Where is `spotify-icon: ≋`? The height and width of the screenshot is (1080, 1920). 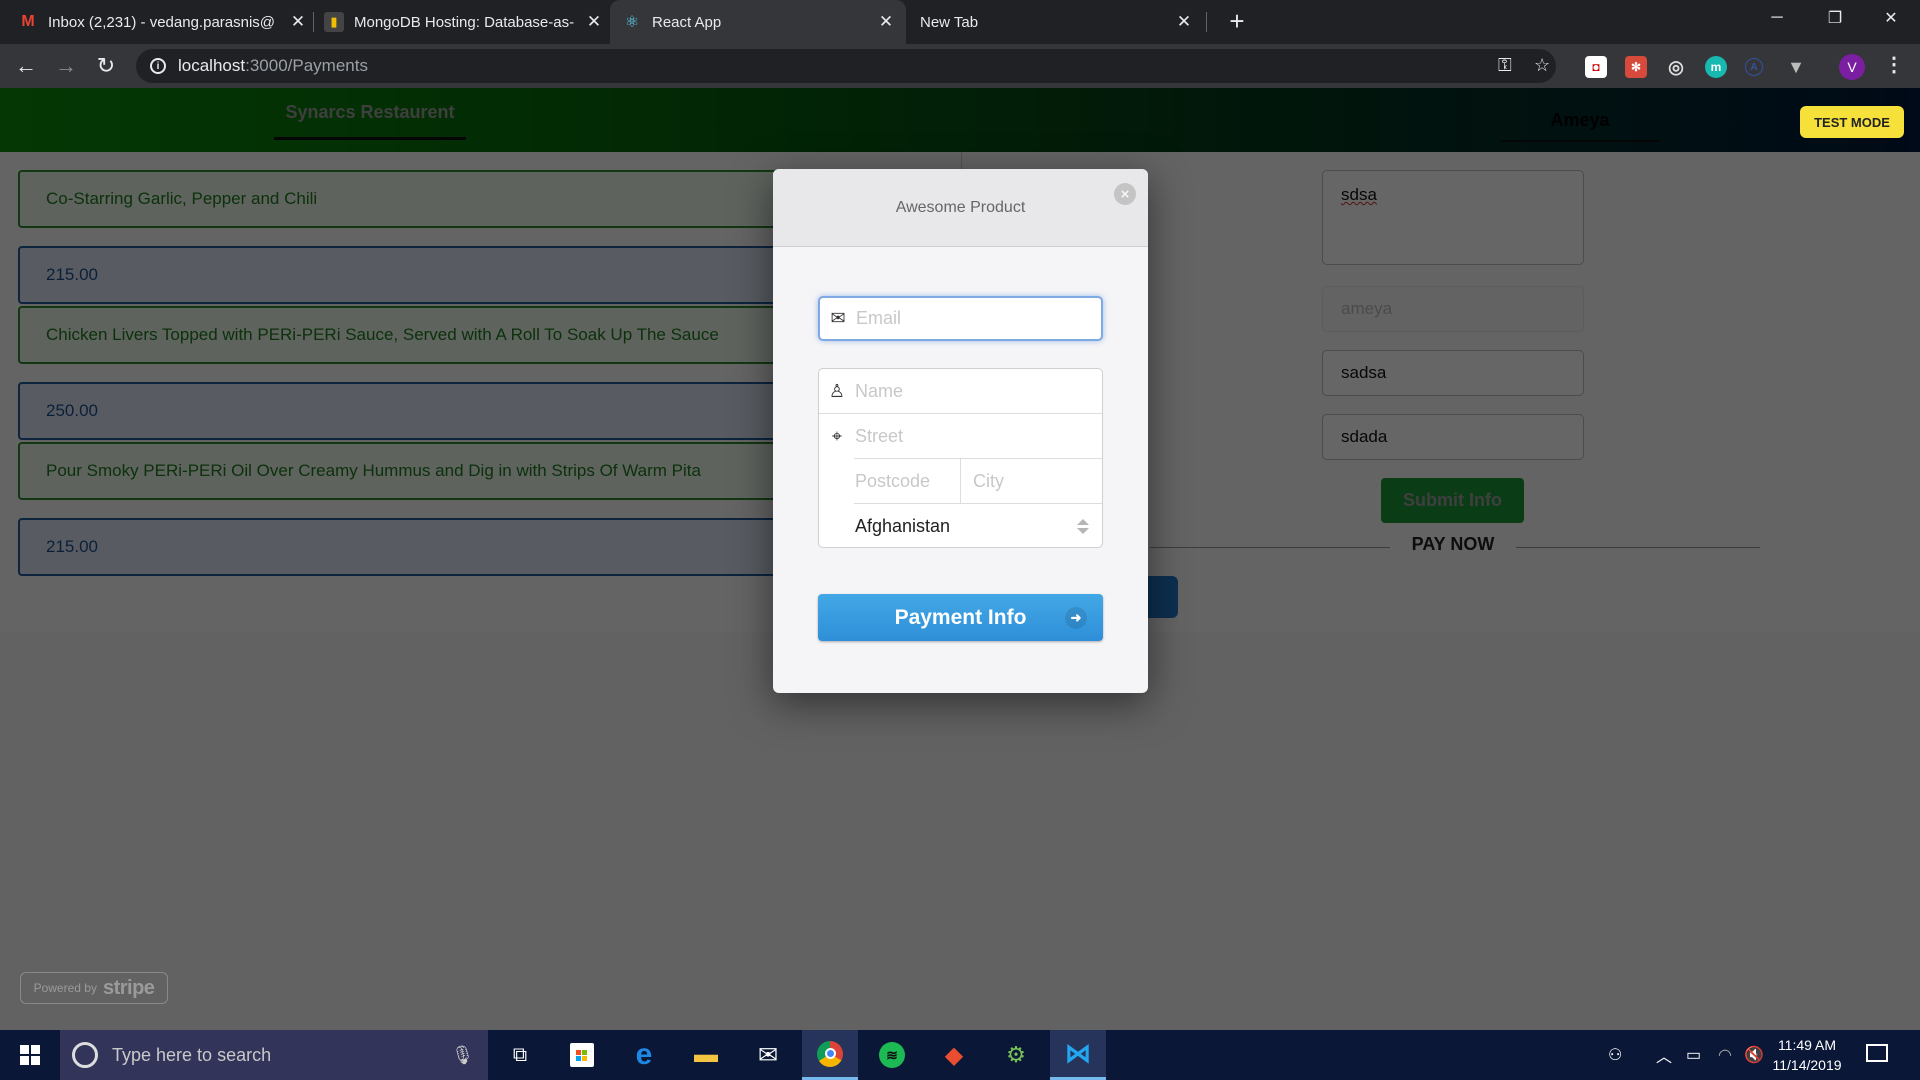
spotify-icon: ≋ is located at coordinates (892, 1055).